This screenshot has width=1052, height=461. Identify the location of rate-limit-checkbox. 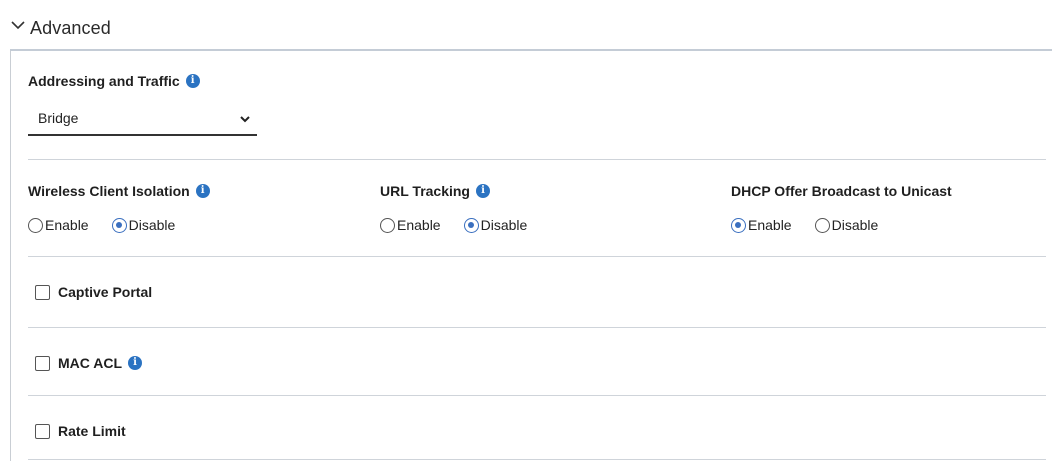
(42, 431).